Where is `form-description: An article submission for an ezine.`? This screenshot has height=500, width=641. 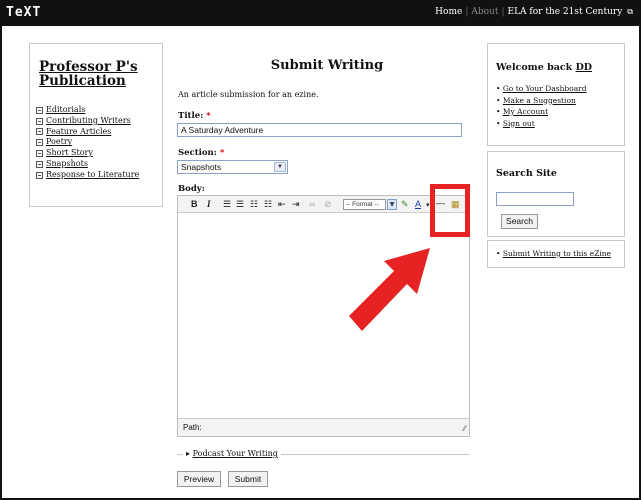 form-description: An article submission for an ezine. is located at coordinates (248, 94).